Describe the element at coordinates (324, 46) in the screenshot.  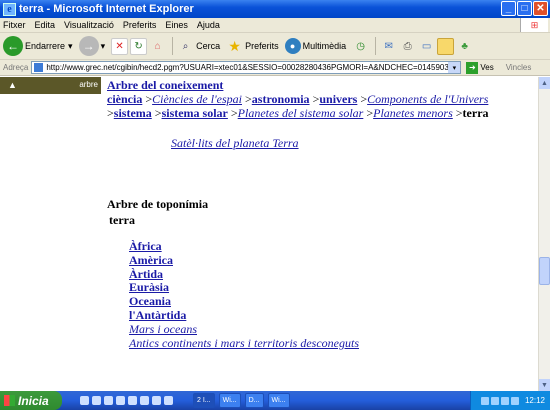
I see `media-label: Multimèdia` at that location.